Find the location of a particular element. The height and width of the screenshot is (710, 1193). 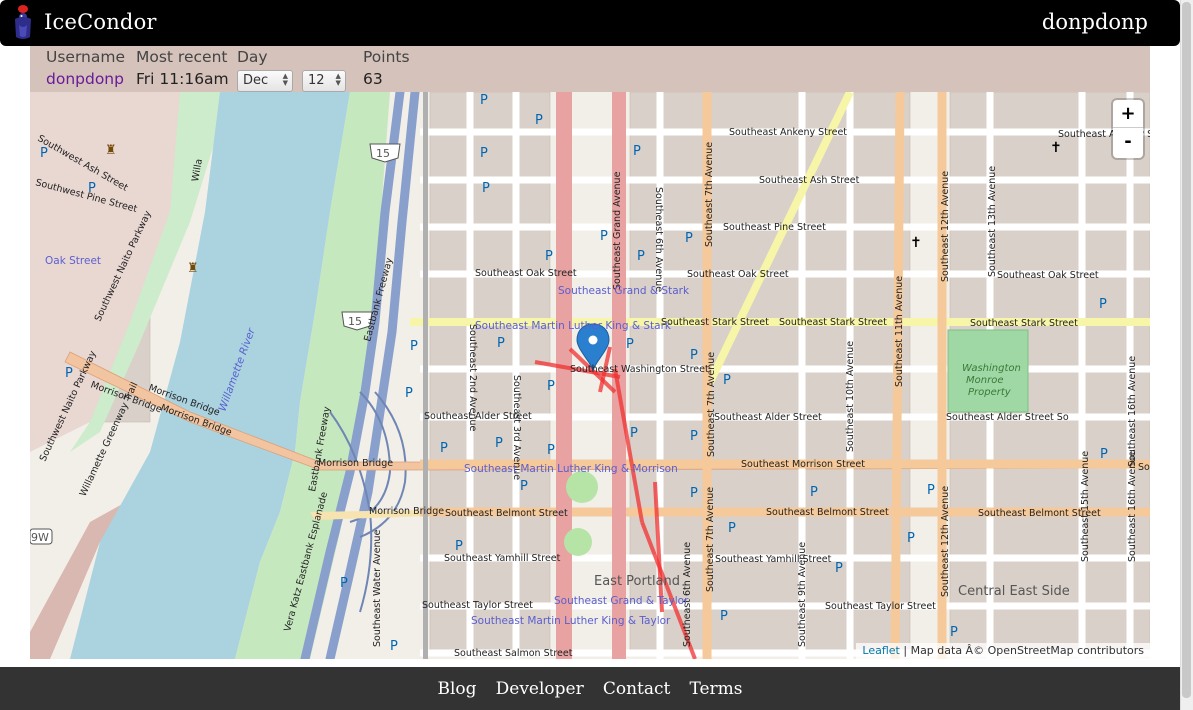

points-label: Points is located at coordinates (386, 57).